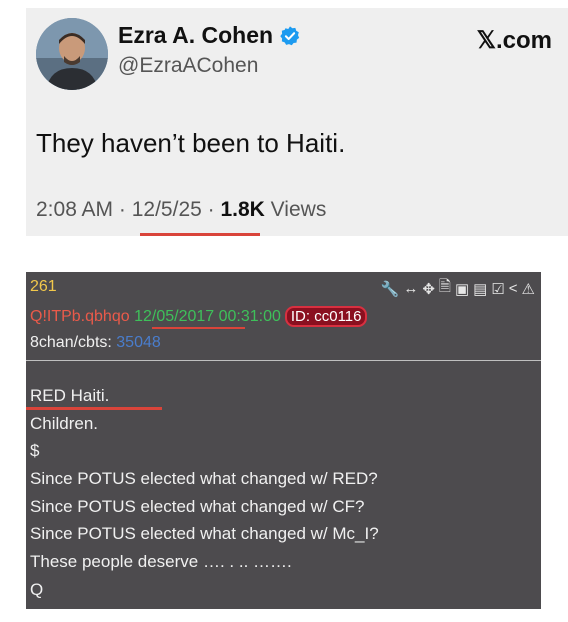  Describe the element at coordinates (35, 451) in the screenshot. I see `post-body-line: $` at that location.